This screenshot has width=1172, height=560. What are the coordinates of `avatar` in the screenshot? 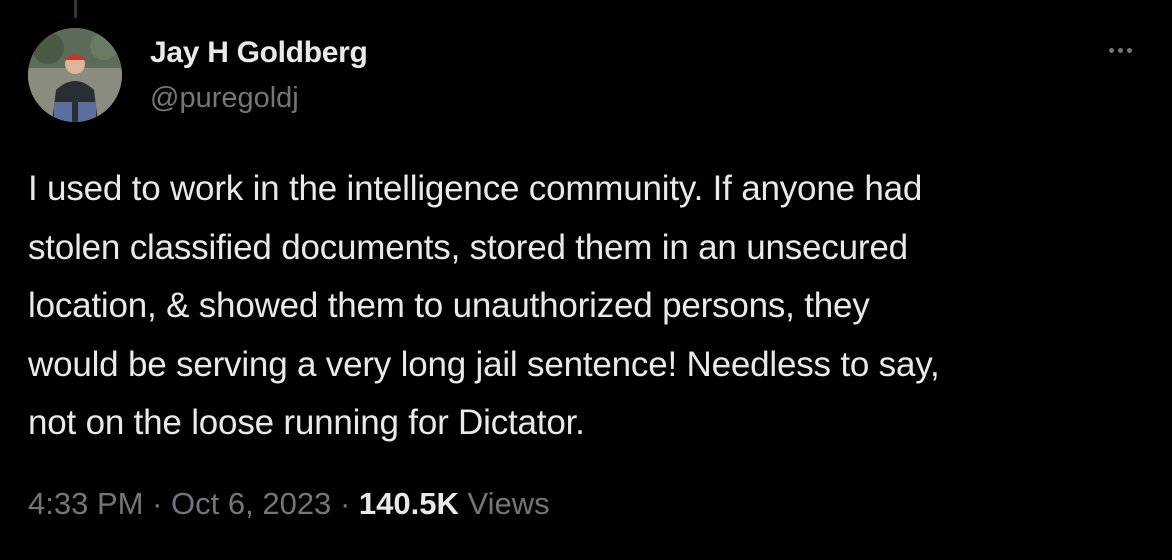 It's located at (75, 75).